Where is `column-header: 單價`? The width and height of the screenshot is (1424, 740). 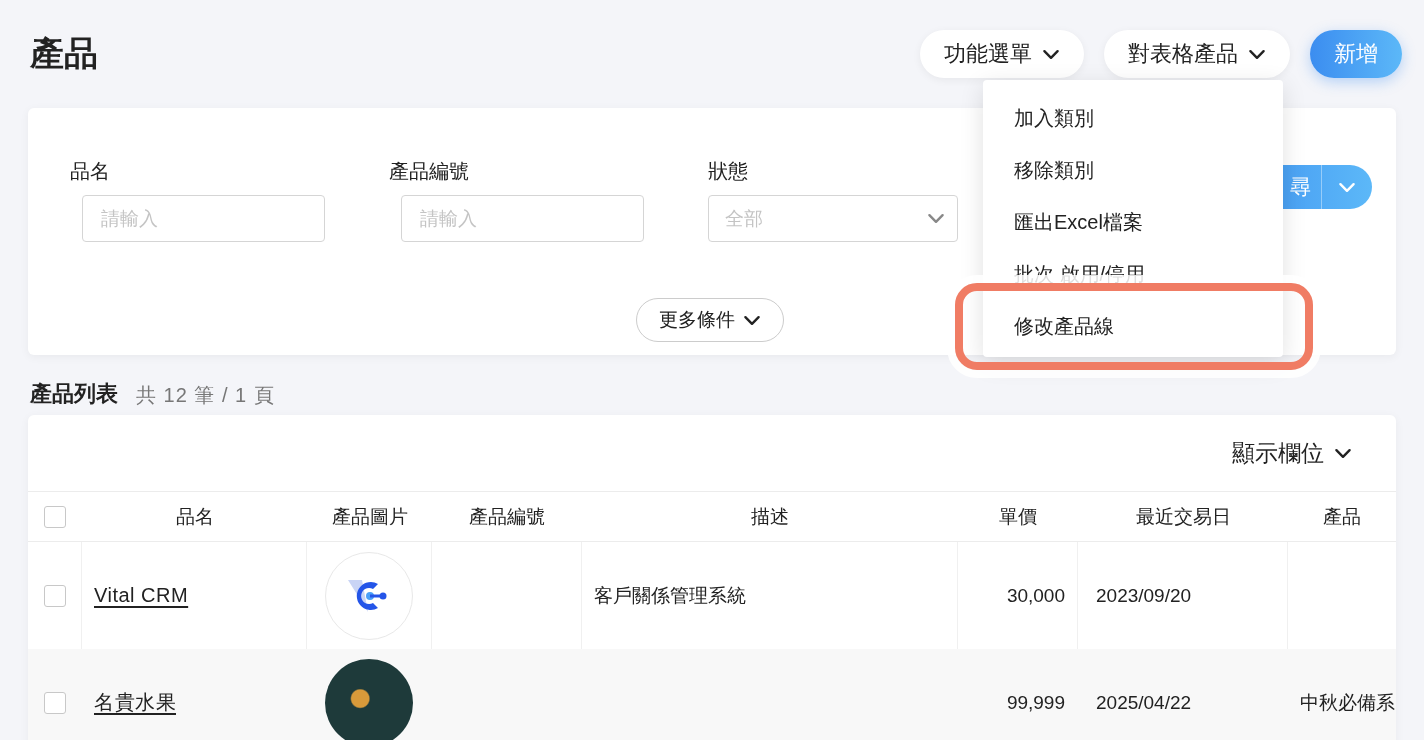 column-header: 單價 is located at coordinates (1018, 517).